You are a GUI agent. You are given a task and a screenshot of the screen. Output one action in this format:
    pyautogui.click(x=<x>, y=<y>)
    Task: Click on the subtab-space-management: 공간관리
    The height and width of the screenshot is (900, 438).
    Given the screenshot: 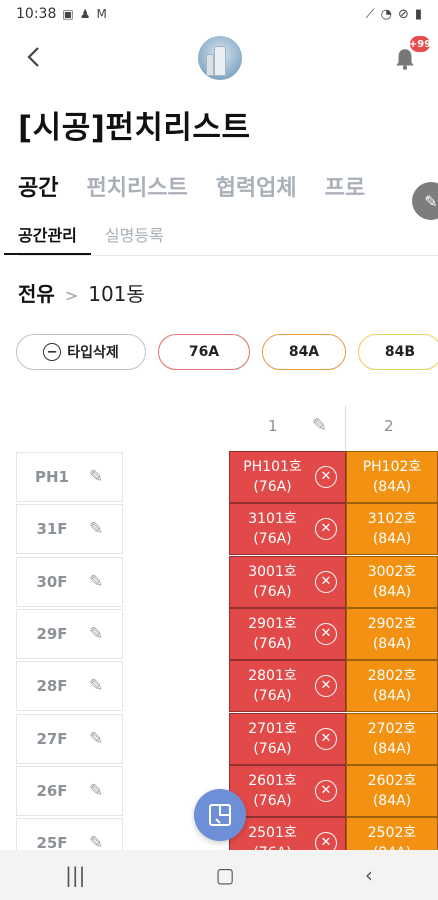 What is the action you would take?
    pyautogui.click(x=47, y=233)
    